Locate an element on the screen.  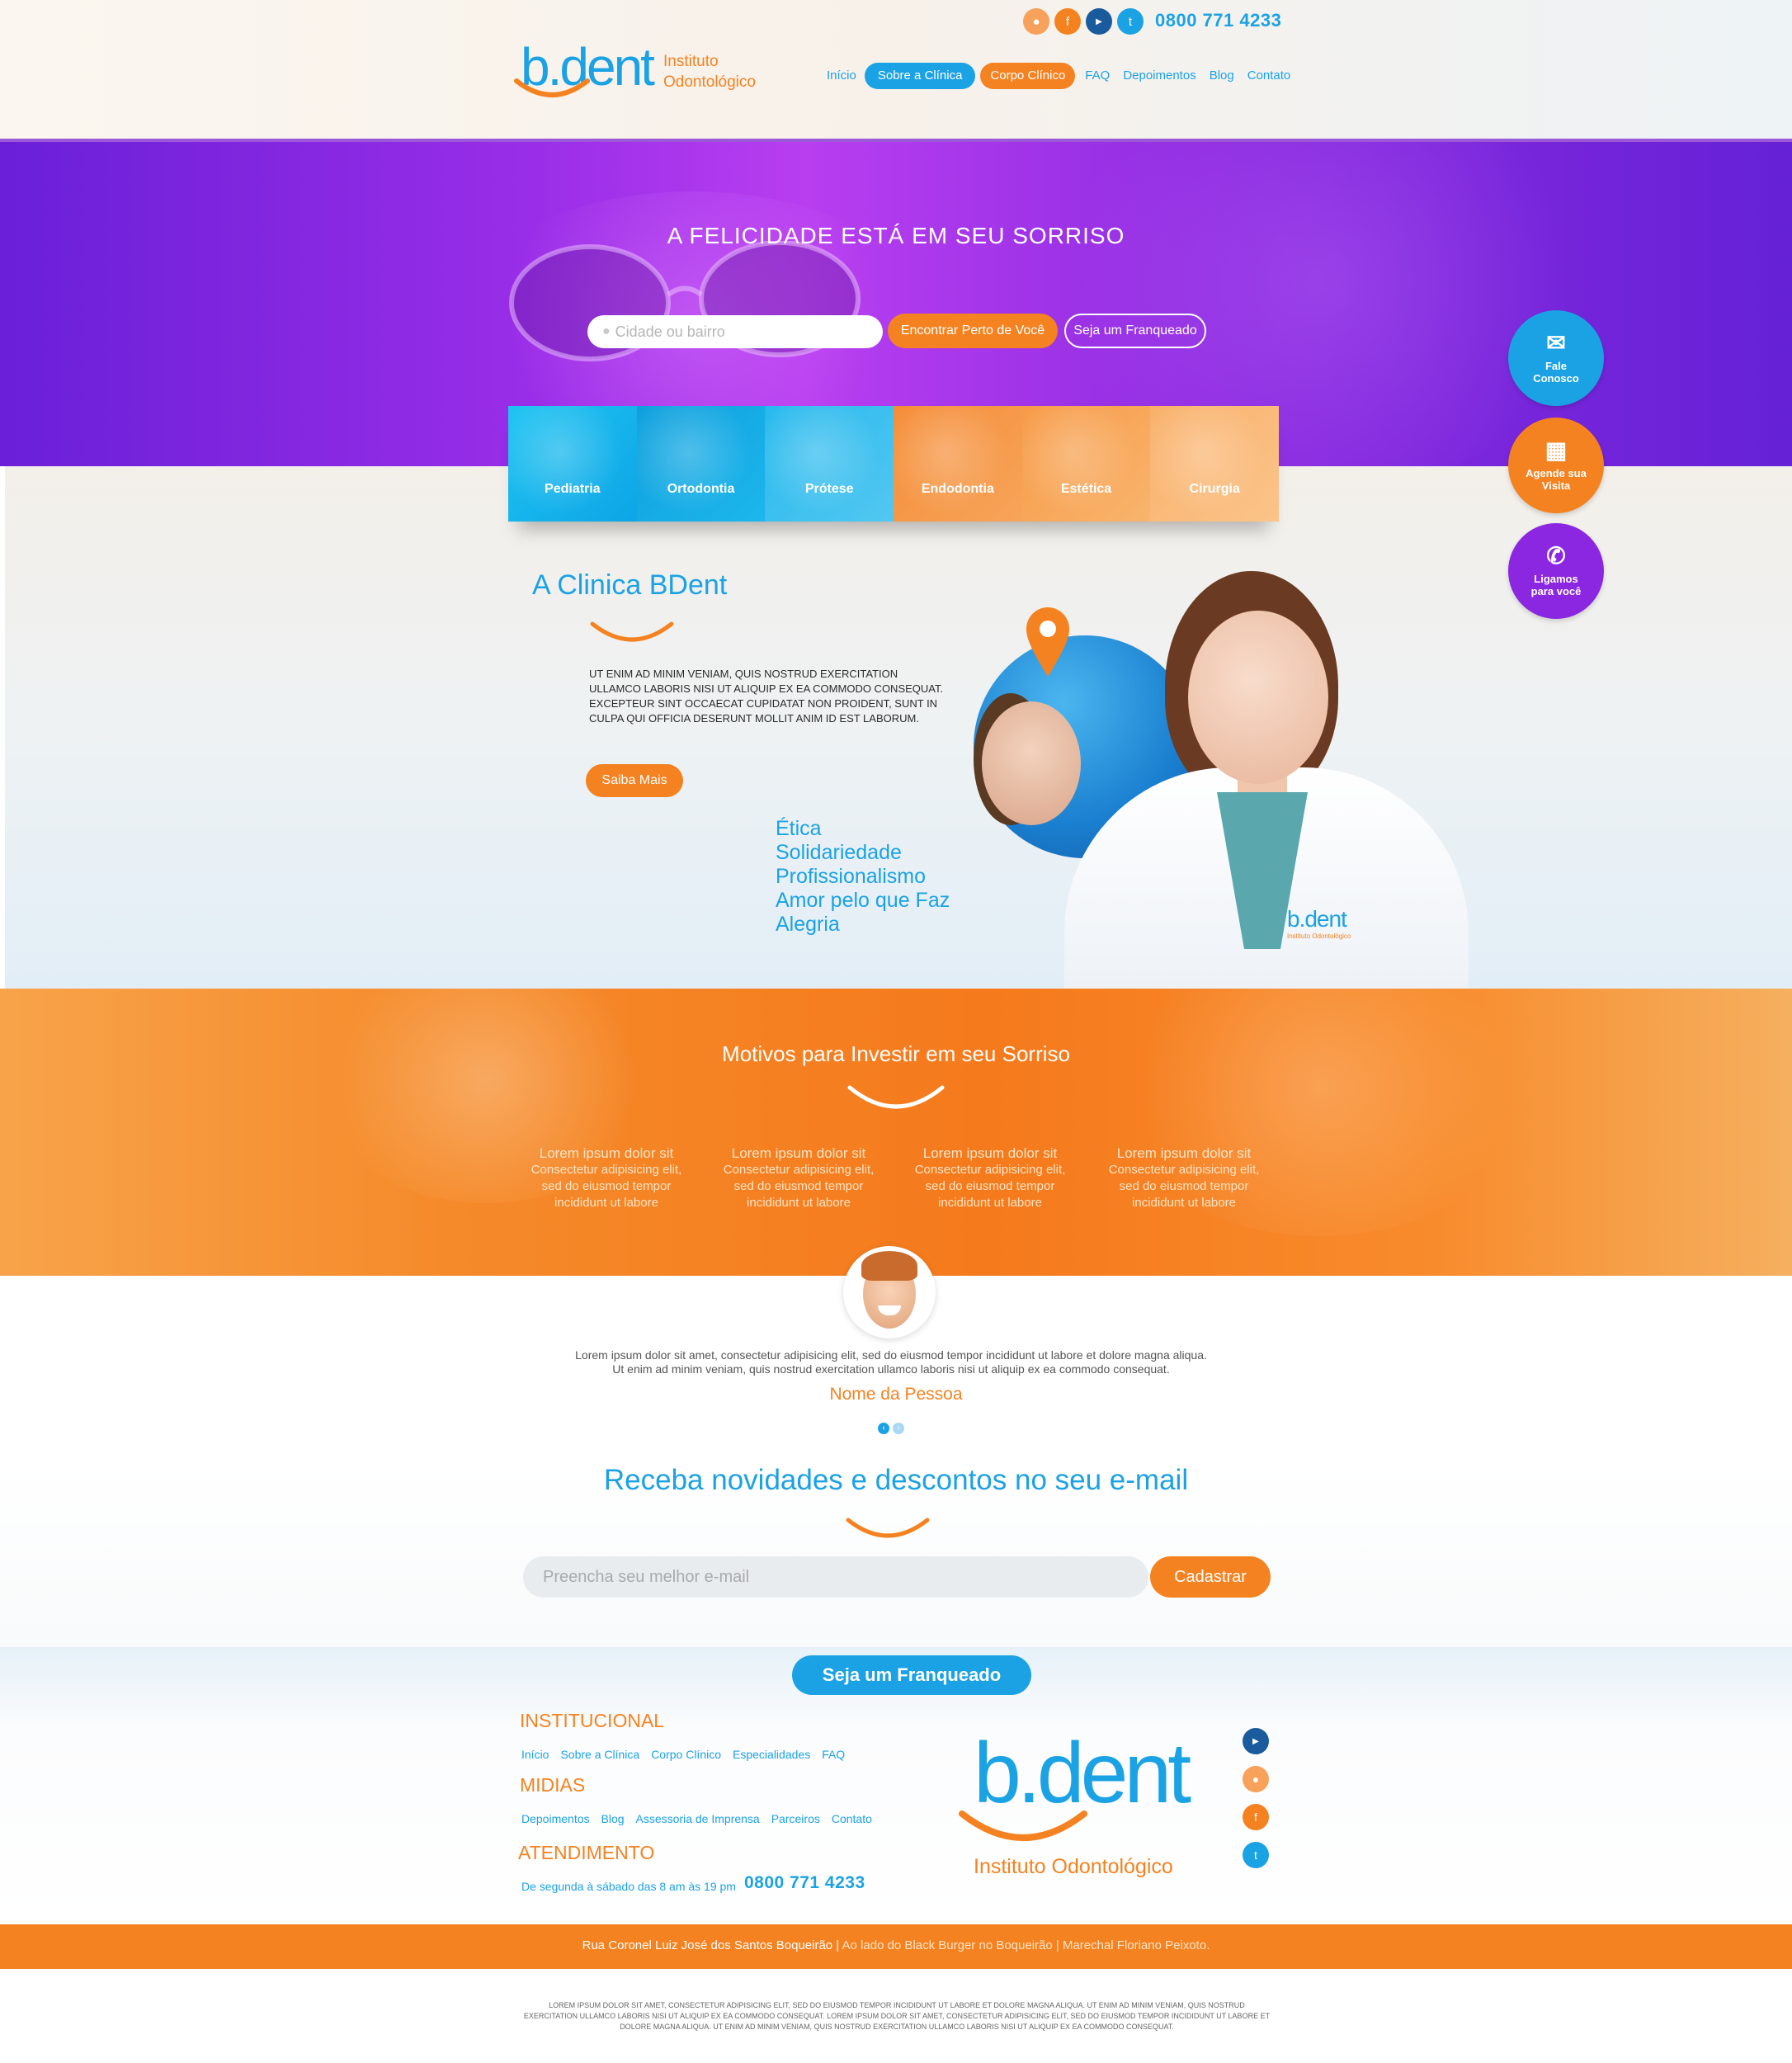
fab-label: para você is located at coordinates (1556, 591).